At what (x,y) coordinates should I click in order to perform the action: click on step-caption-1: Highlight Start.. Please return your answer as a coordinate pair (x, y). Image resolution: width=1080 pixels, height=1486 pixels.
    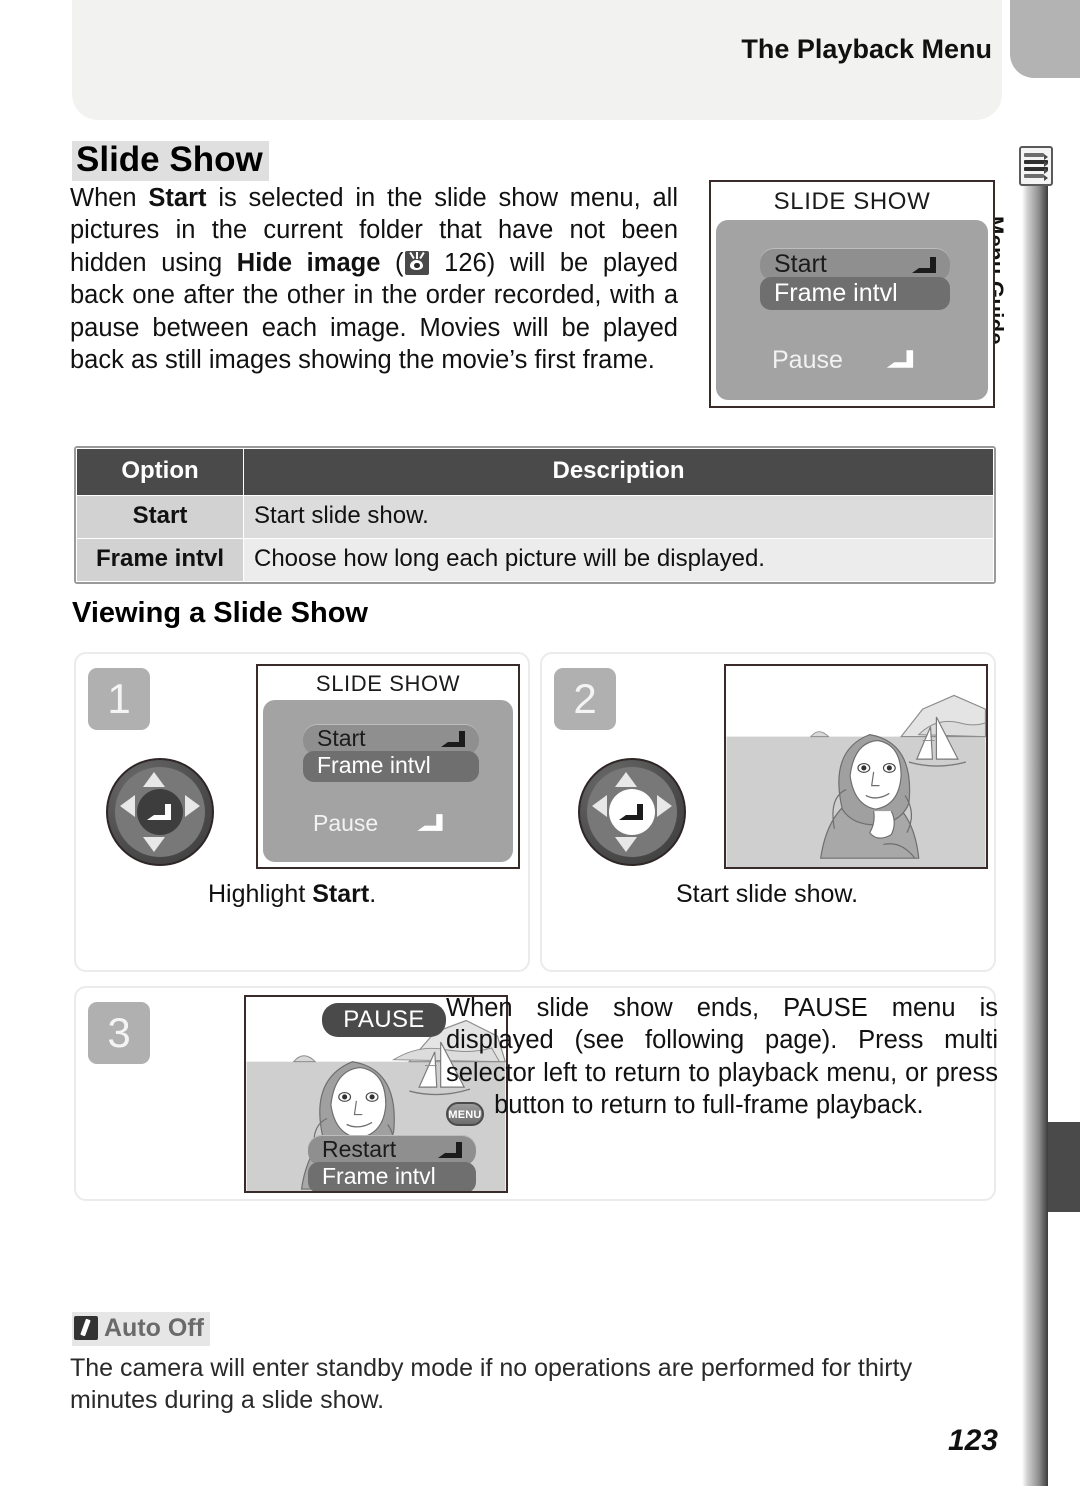
    Looking at the image, I should click on (292, 894).